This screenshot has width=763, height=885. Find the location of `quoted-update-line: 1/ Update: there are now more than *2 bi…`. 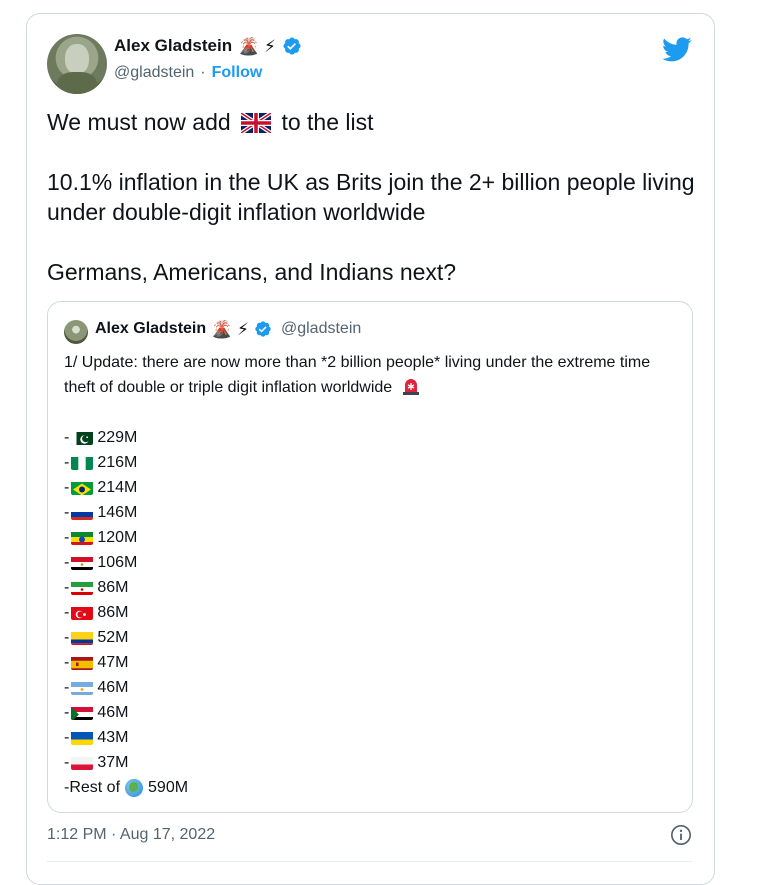

quoted-update-line: 1/ Update: there are now more than *2 bi… is located at coordinates (369, 375).